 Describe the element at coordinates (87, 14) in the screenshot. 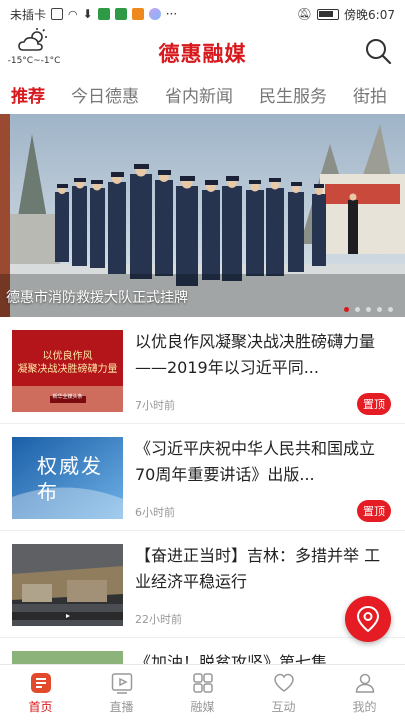

I see `download-icon: ⬇` at that location.